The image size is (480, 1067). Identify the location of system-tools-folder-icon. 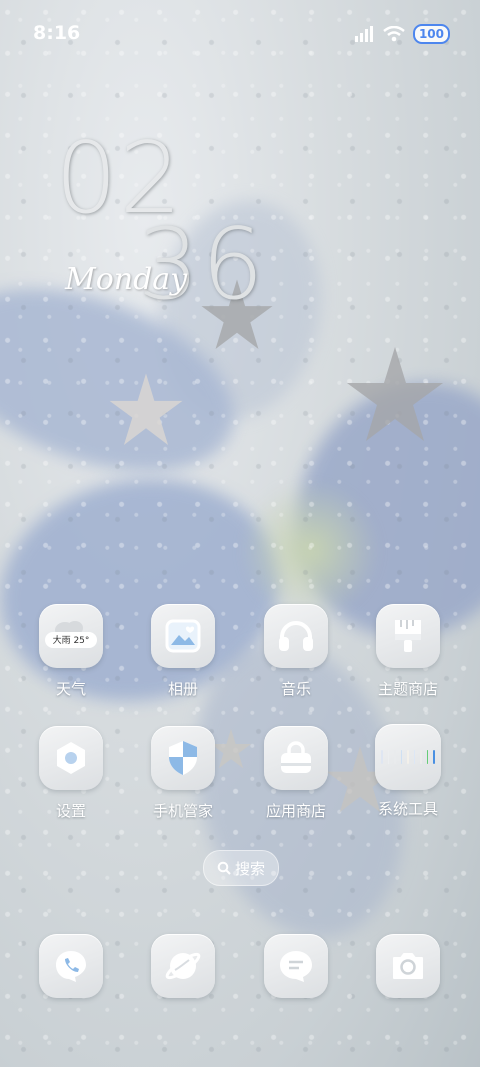
(408, 757).